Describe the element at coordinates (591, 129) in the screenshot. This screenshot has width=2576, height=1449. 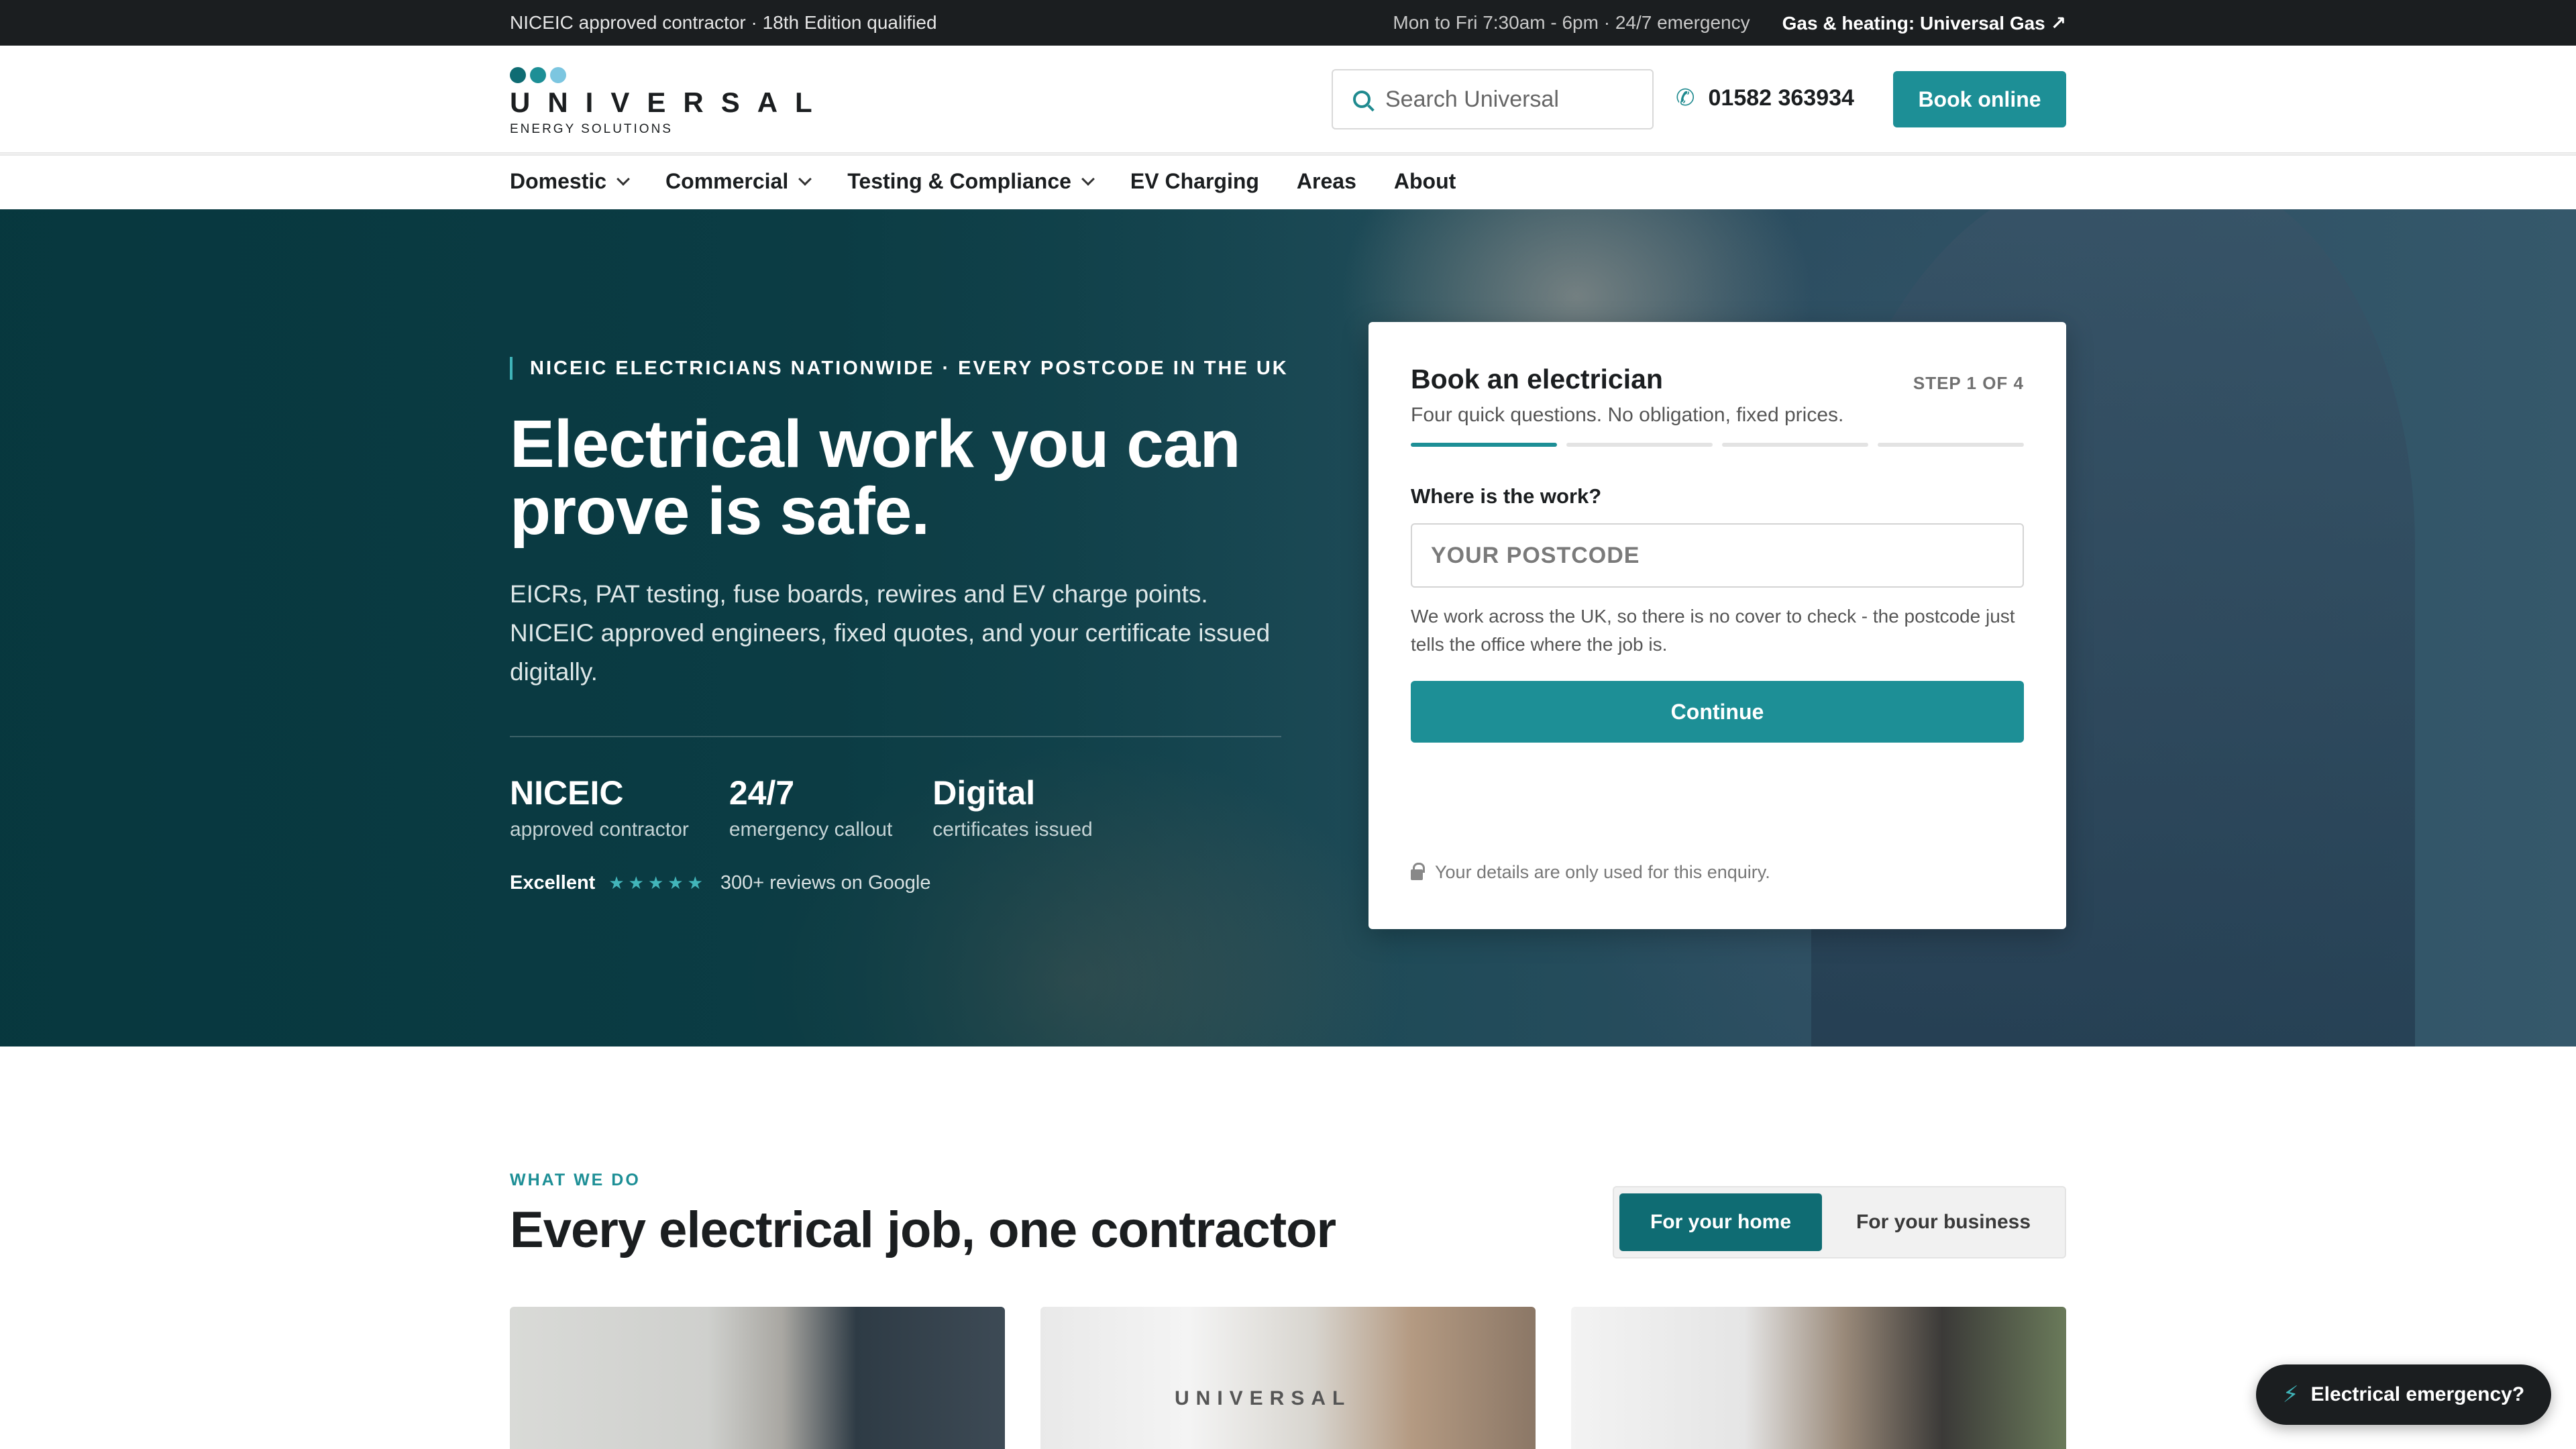
I see `logo-subtitle: ENERGY SOLUTIONS` at that location.